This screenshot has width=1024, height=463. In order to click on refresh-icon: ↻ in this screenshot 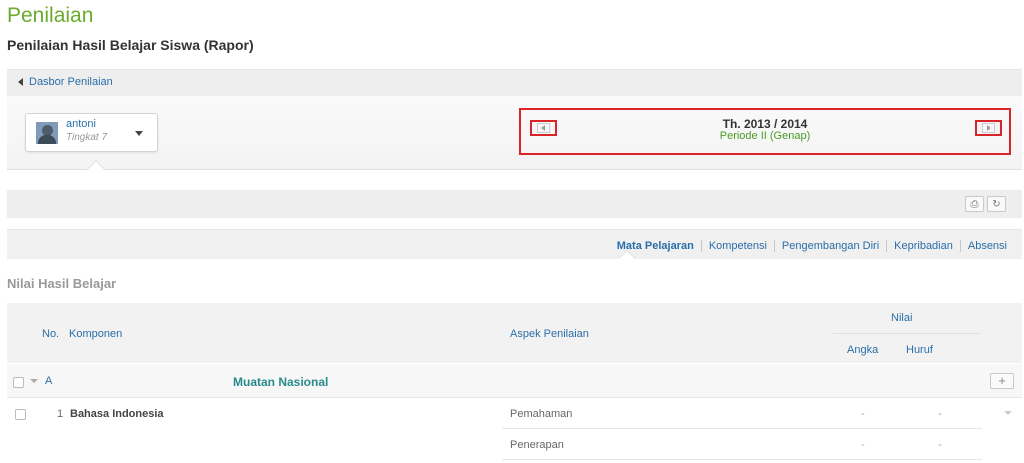, I will do `click(996, 204)`.